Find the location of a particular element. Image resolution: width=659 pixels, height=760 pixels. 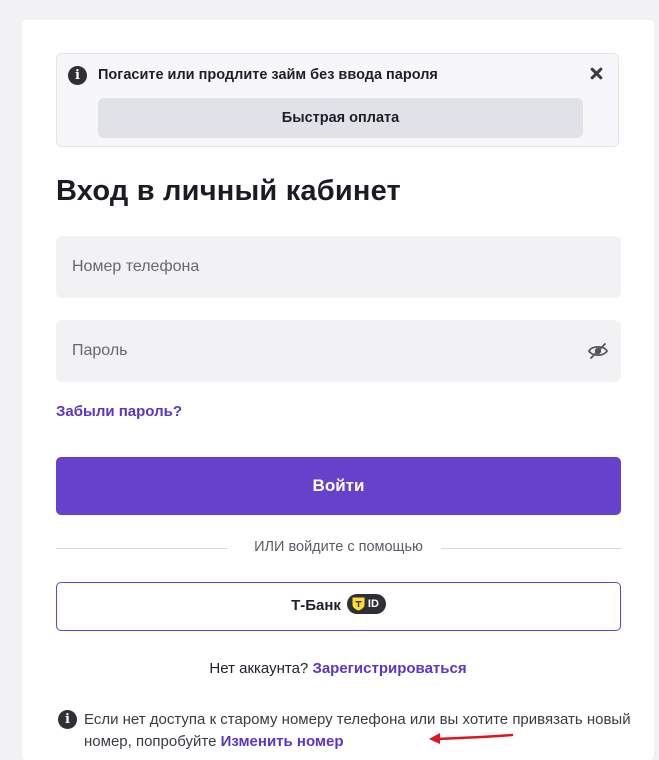

or-divider: ИЛИ войдите с помощью is located at coordinates (338, 549).